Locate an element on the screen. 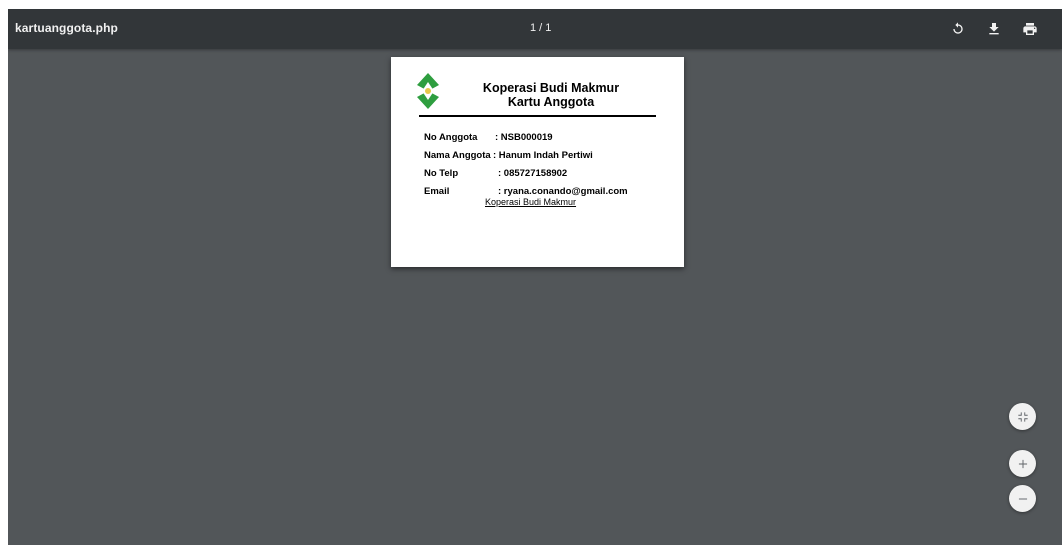 This screenshot has width=1062, height=545. rotate-icon is located at coordinates (958, 28).